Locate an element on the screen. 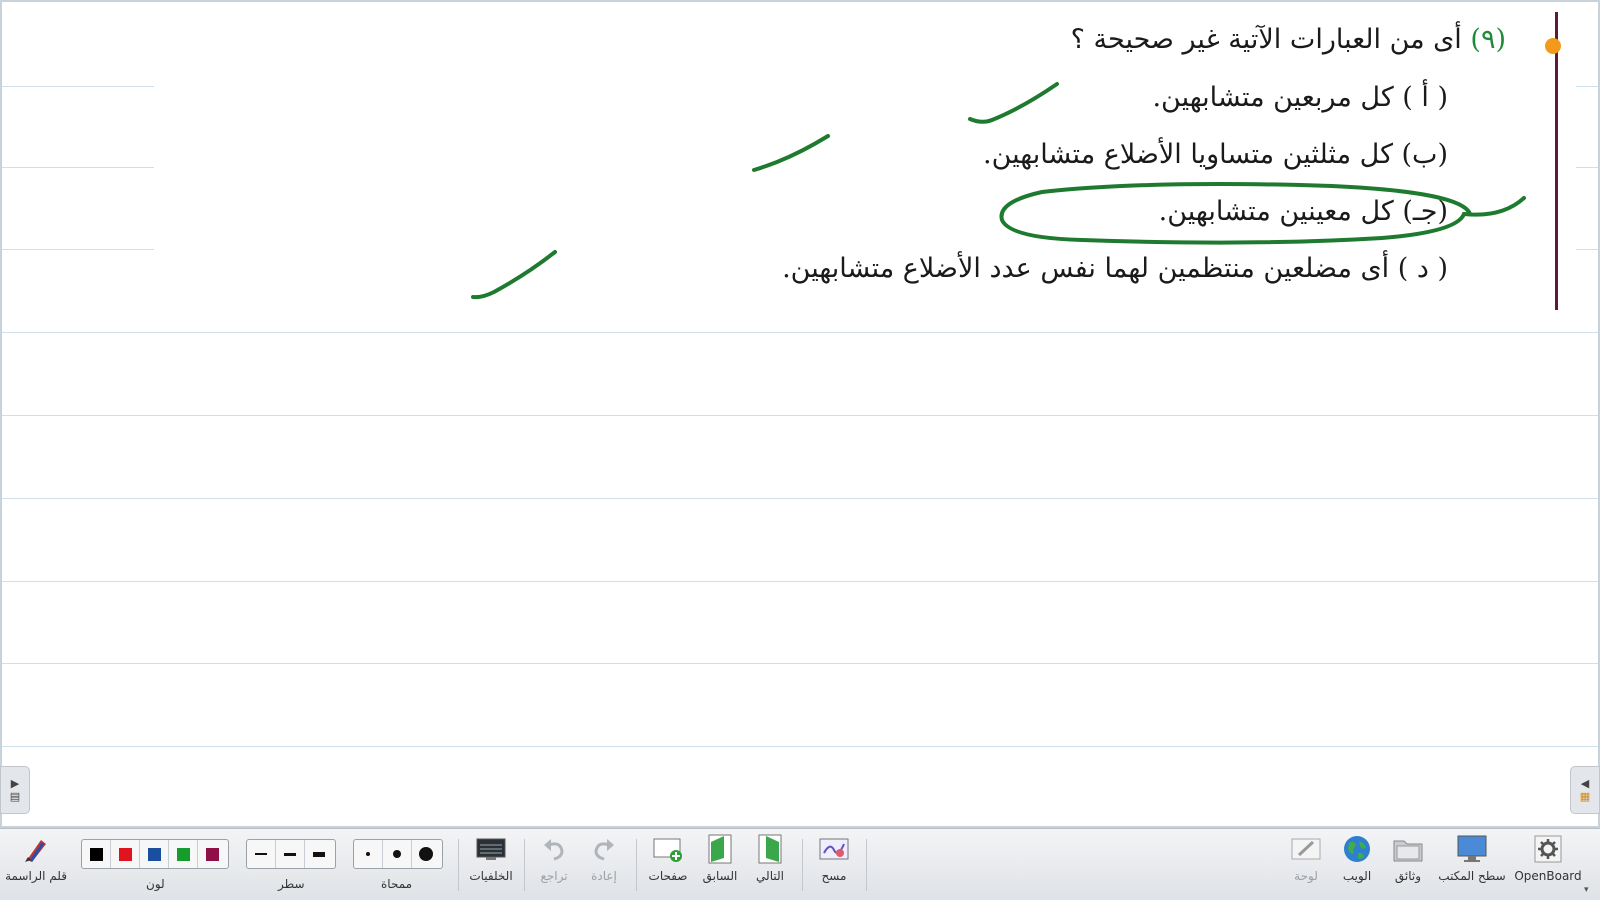 The image size is (1600, 900). openboard-label: OpenBoard is located at coordinates (1548, 876).